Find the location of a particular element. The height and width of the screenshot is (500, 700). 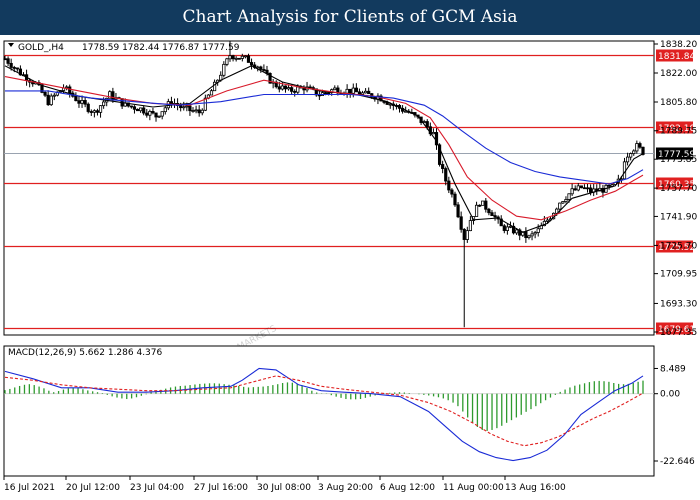

time-axis-label: 16 Jul 2021 is located at coordinates (29, 488).